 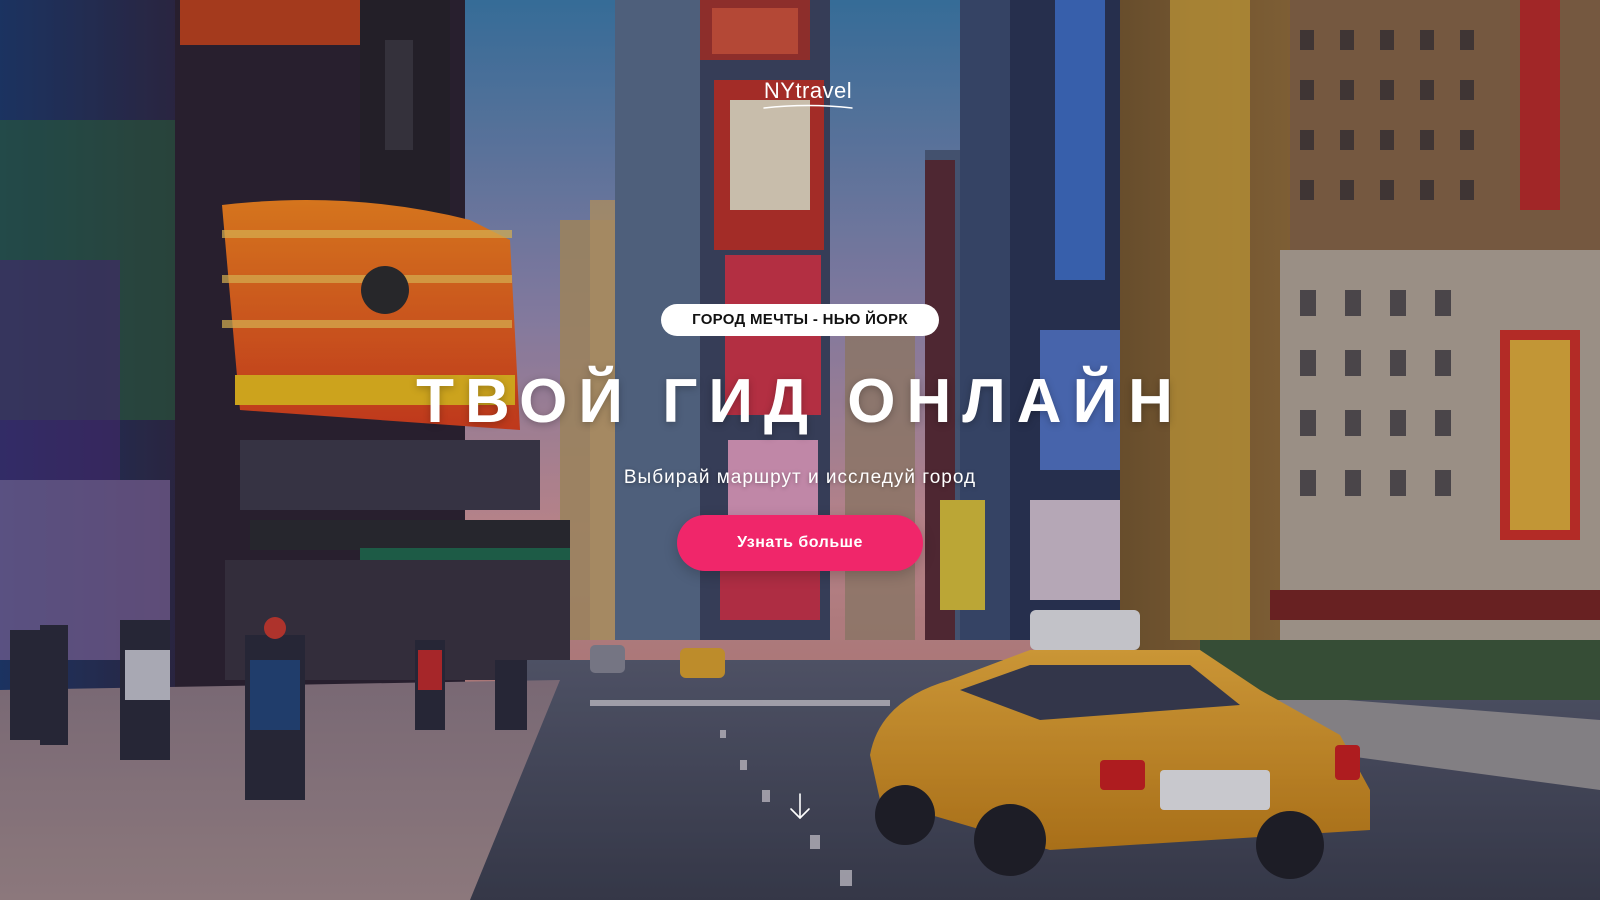 I want to click on site-logo: NYtravel, so click(x=808, y=94).